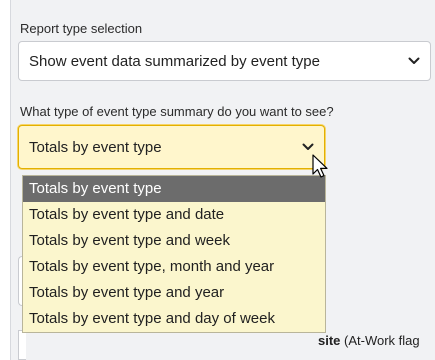 The height and width of the screenshot is (360, 435). Describe the element at coordinates (171, 147) in the screenshot. I see `summary-type-select: Totals by event type` at that location.